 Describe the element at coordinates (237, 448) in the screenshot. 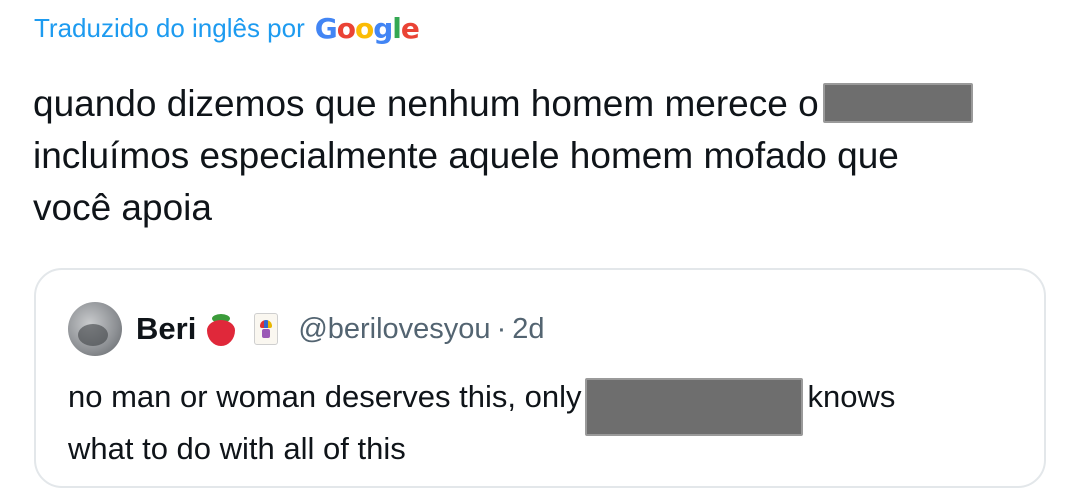

I see `quoted-line-2: what to do with all of this` at that location.